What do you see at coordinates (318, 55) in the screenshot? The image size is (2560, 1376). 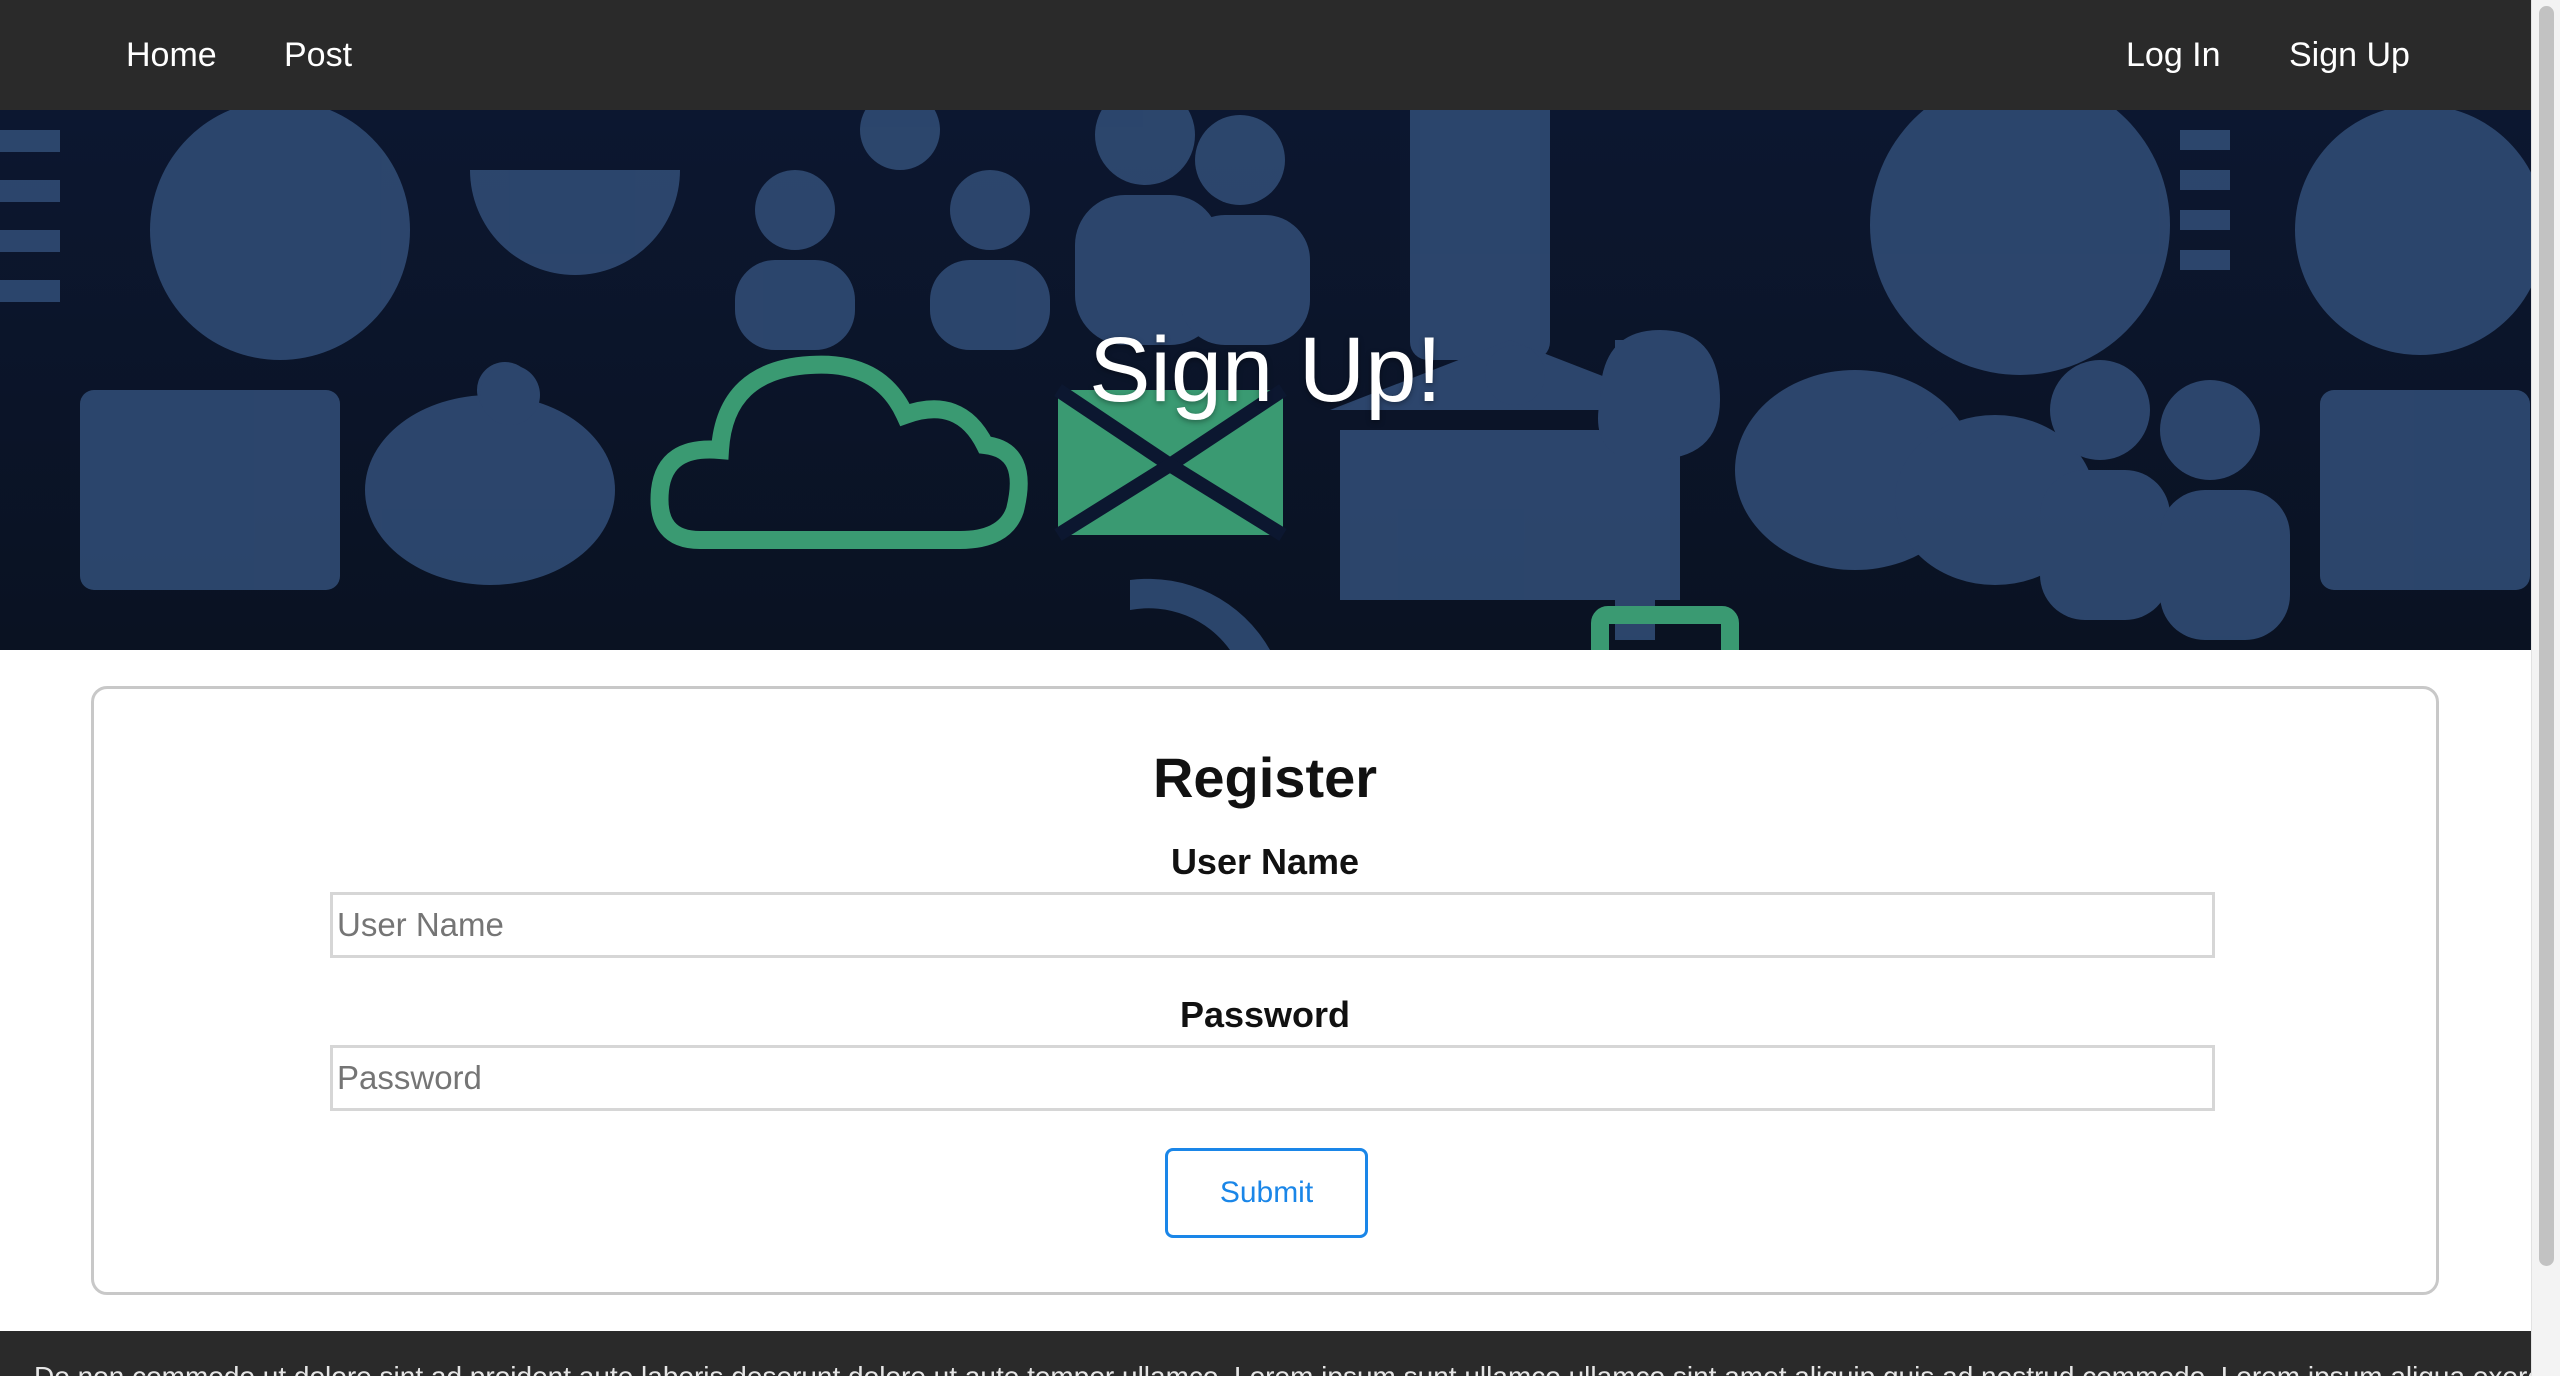 I see `nav-post-link: Post` at bounding box center [318, 55].